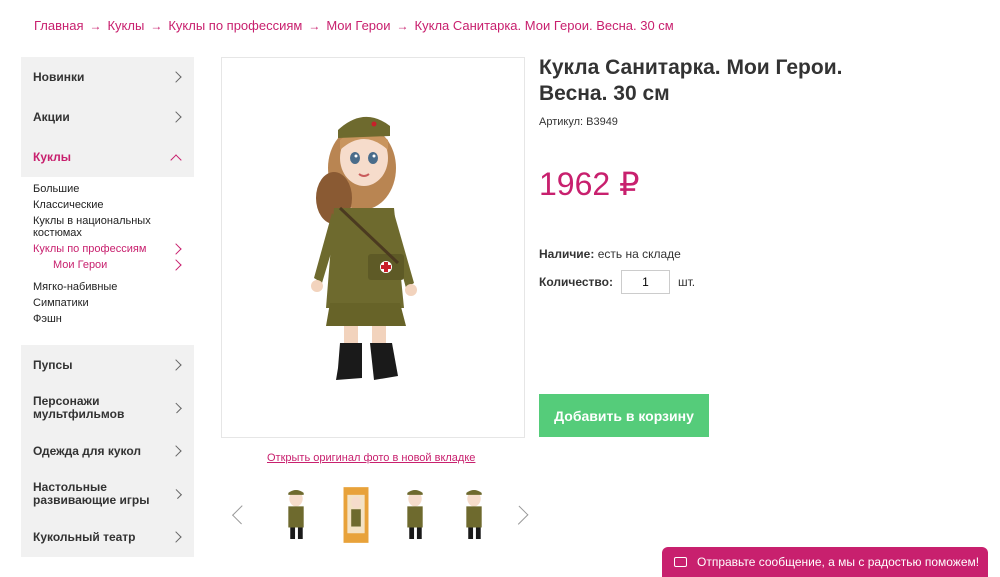  I want to click on sidebar-item-label: Настольные развивающие игры, so click(91, 493).